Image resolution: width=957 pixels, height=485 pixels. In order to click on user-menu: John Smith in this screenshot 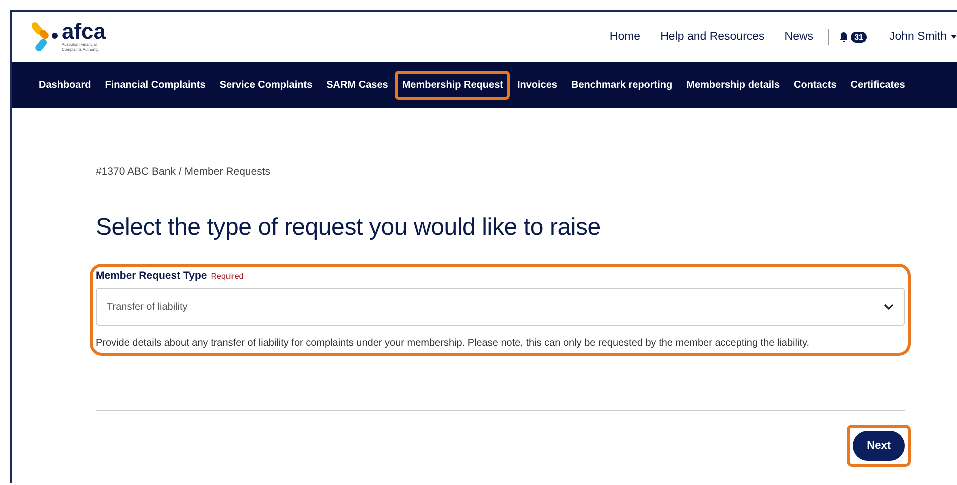, I will do `click(923, 37)`.